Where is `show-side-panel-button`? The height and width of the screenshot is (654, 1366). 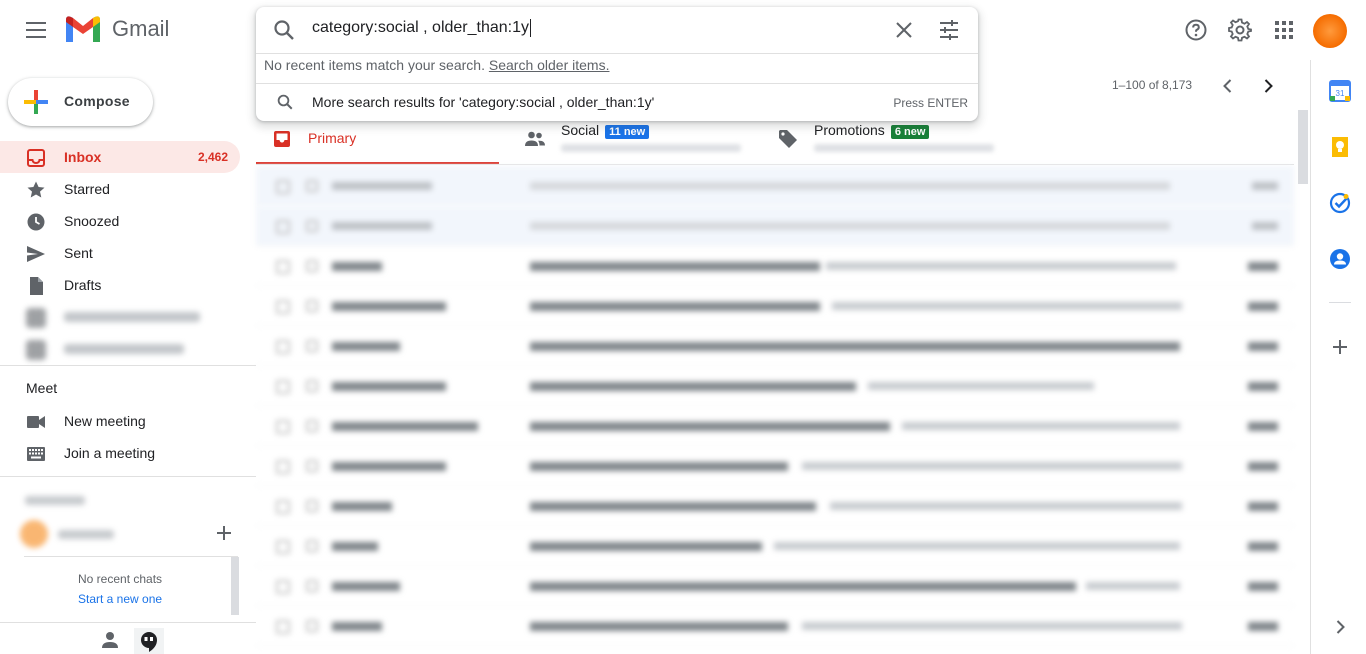 show-side-panel-button is located at coordinates (1340, 627).